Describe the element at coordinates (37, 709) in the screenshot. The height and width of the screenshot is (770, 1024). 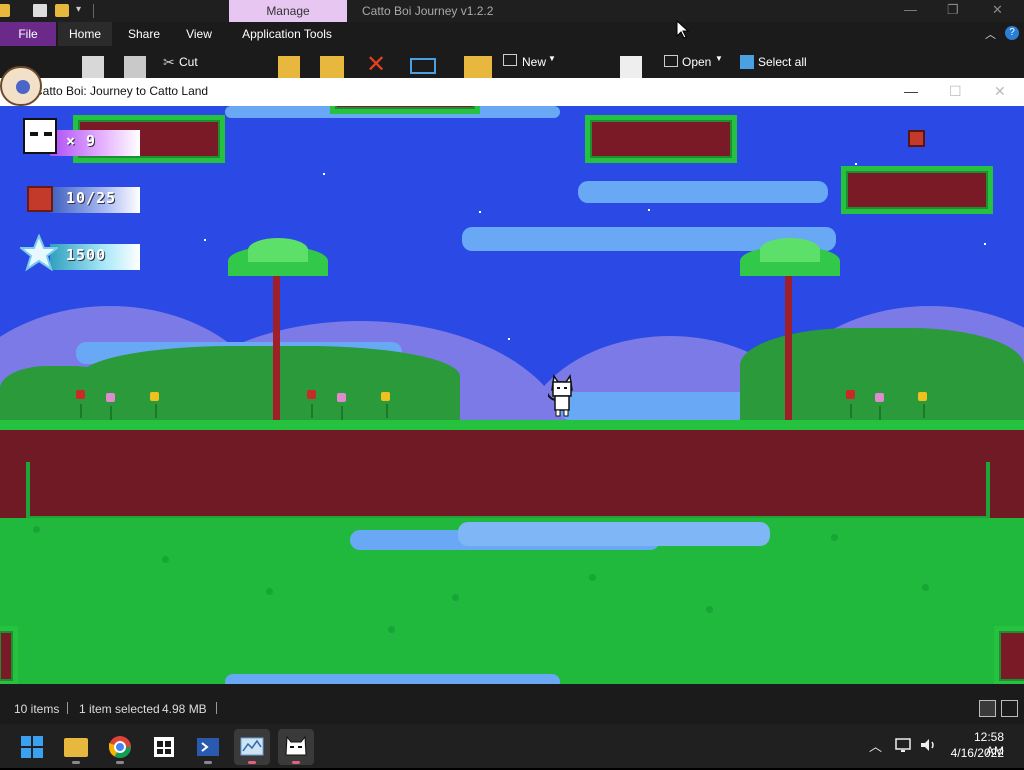
I see `item-count: 10 items` at that location.